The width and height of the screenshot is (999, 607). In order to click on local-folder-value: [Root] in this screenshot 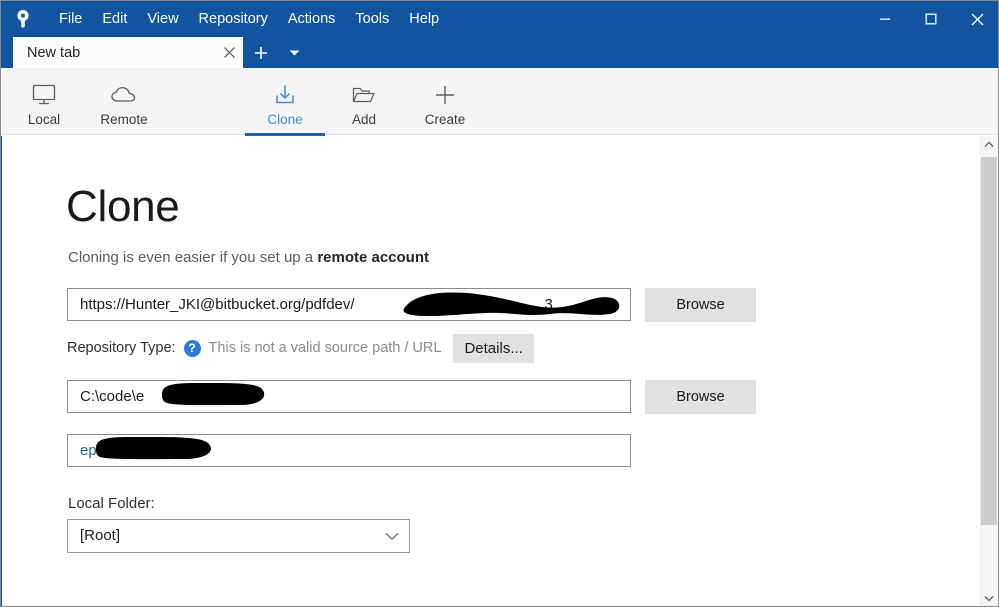, I will do `click(100, 535)`.